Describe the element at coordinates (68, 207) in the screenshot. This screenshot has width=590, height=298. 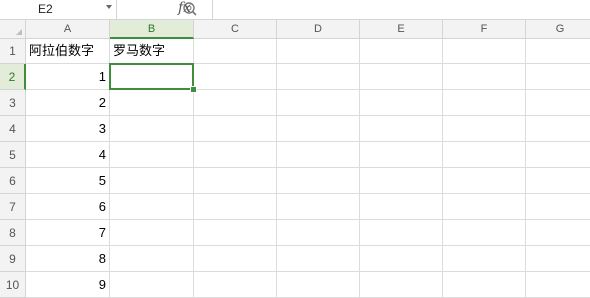
I see `cell-a7: 6` at that location.